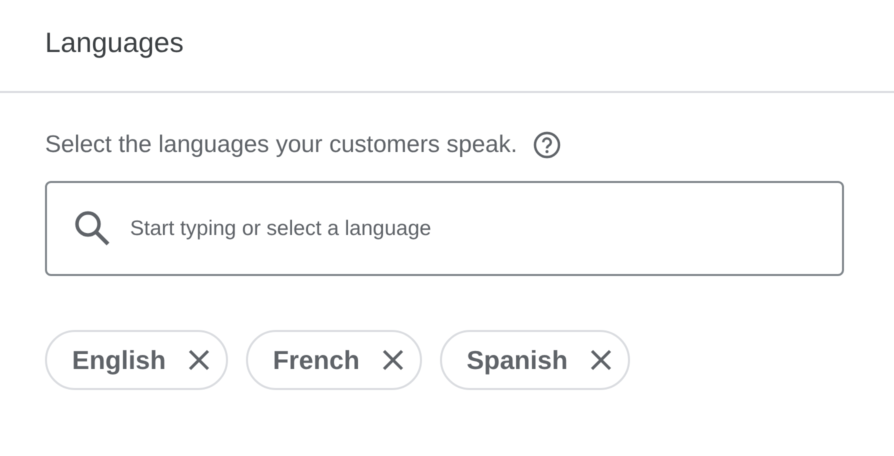 This screenshot has width=894, height=456. Describe the element at coordinates (281, 145) in the screenshot. I see `description-text: Select the languages your customers speak.` at that location.